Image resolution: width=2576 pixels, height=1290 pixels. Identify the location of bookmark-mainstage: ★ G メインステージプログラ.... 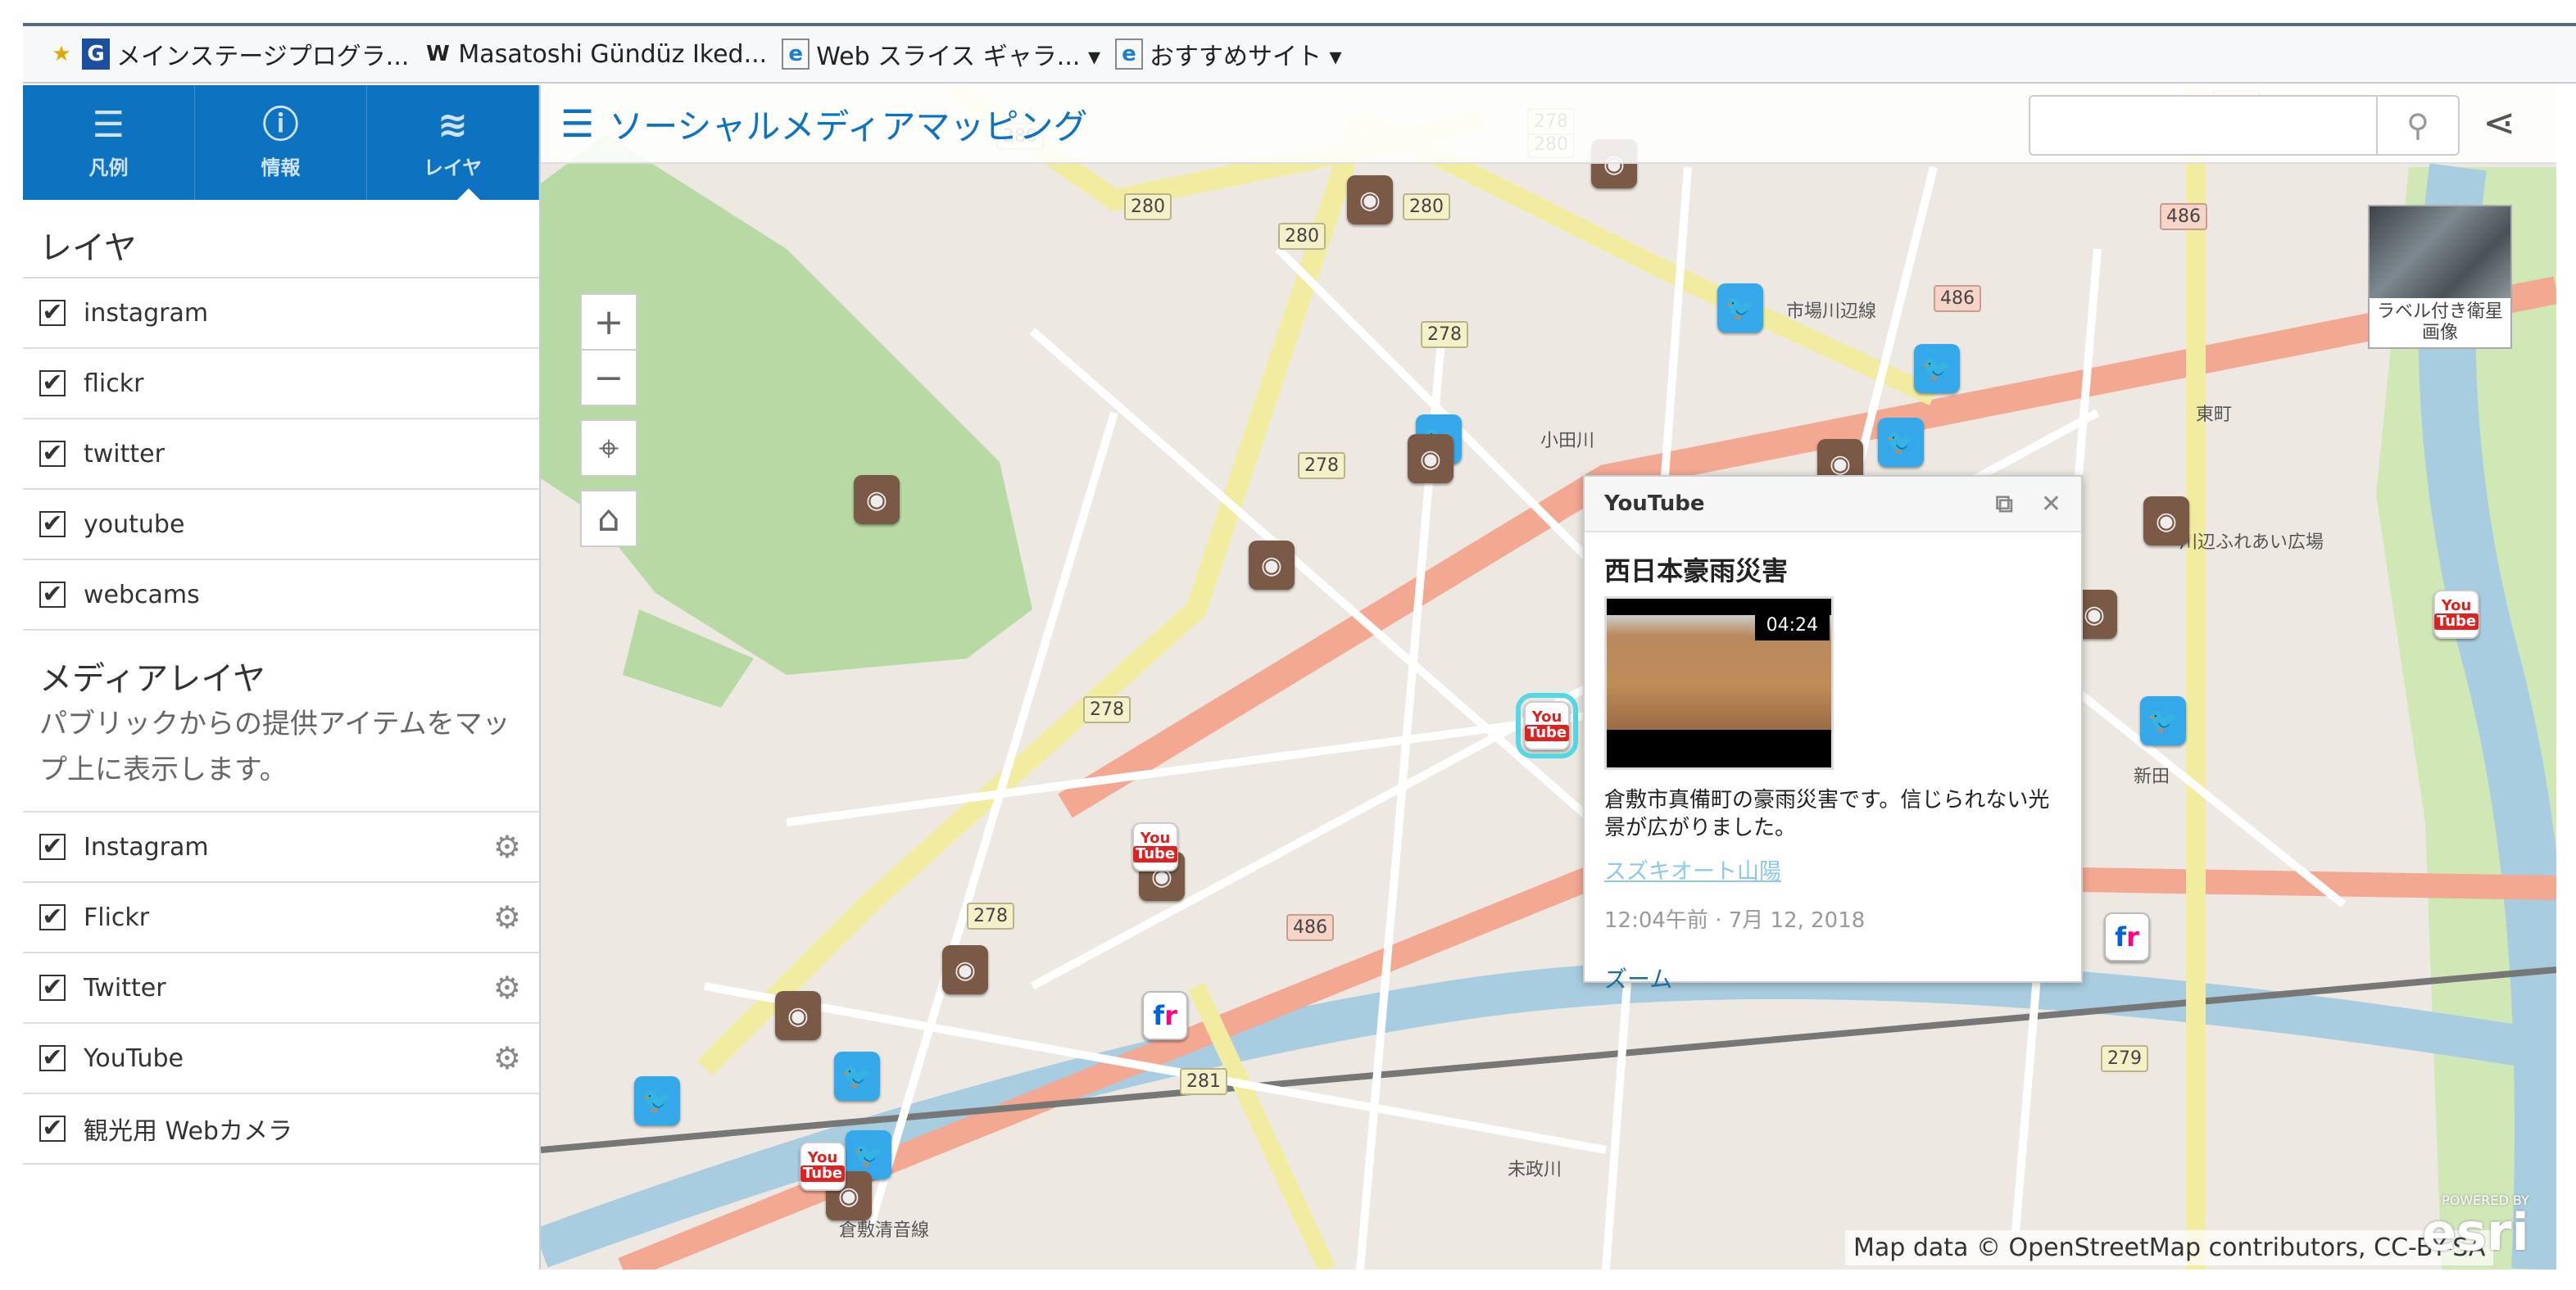
(229, 54).